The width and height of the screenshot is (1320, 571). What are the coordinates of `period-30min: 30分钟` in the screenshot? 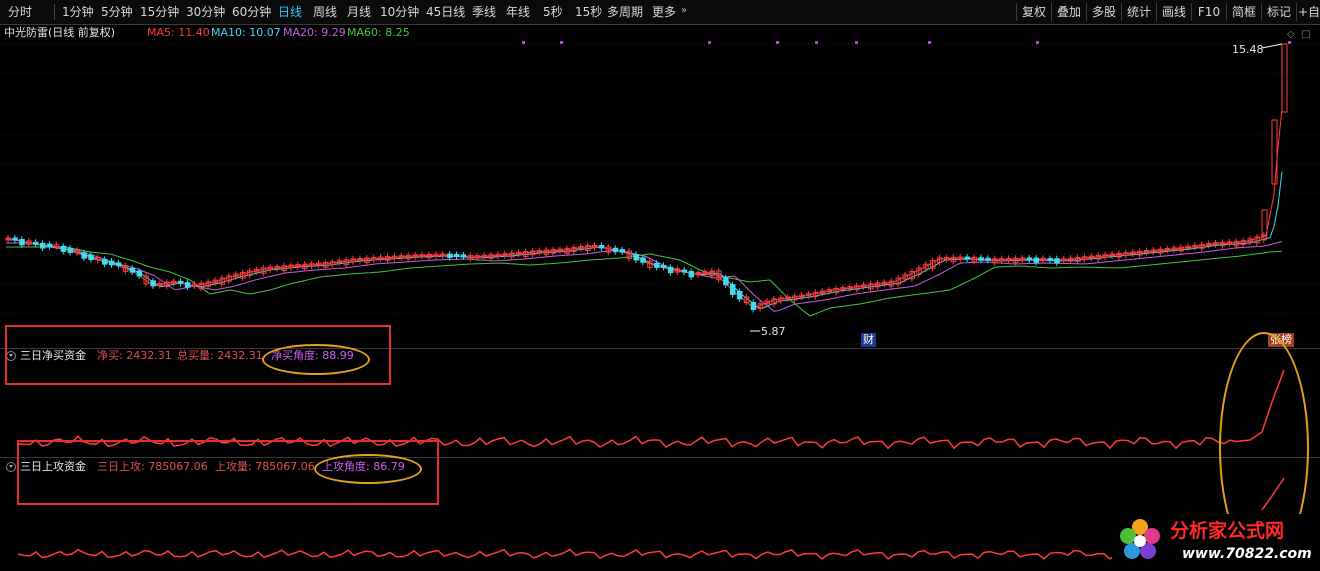 It's located at (205, 12).